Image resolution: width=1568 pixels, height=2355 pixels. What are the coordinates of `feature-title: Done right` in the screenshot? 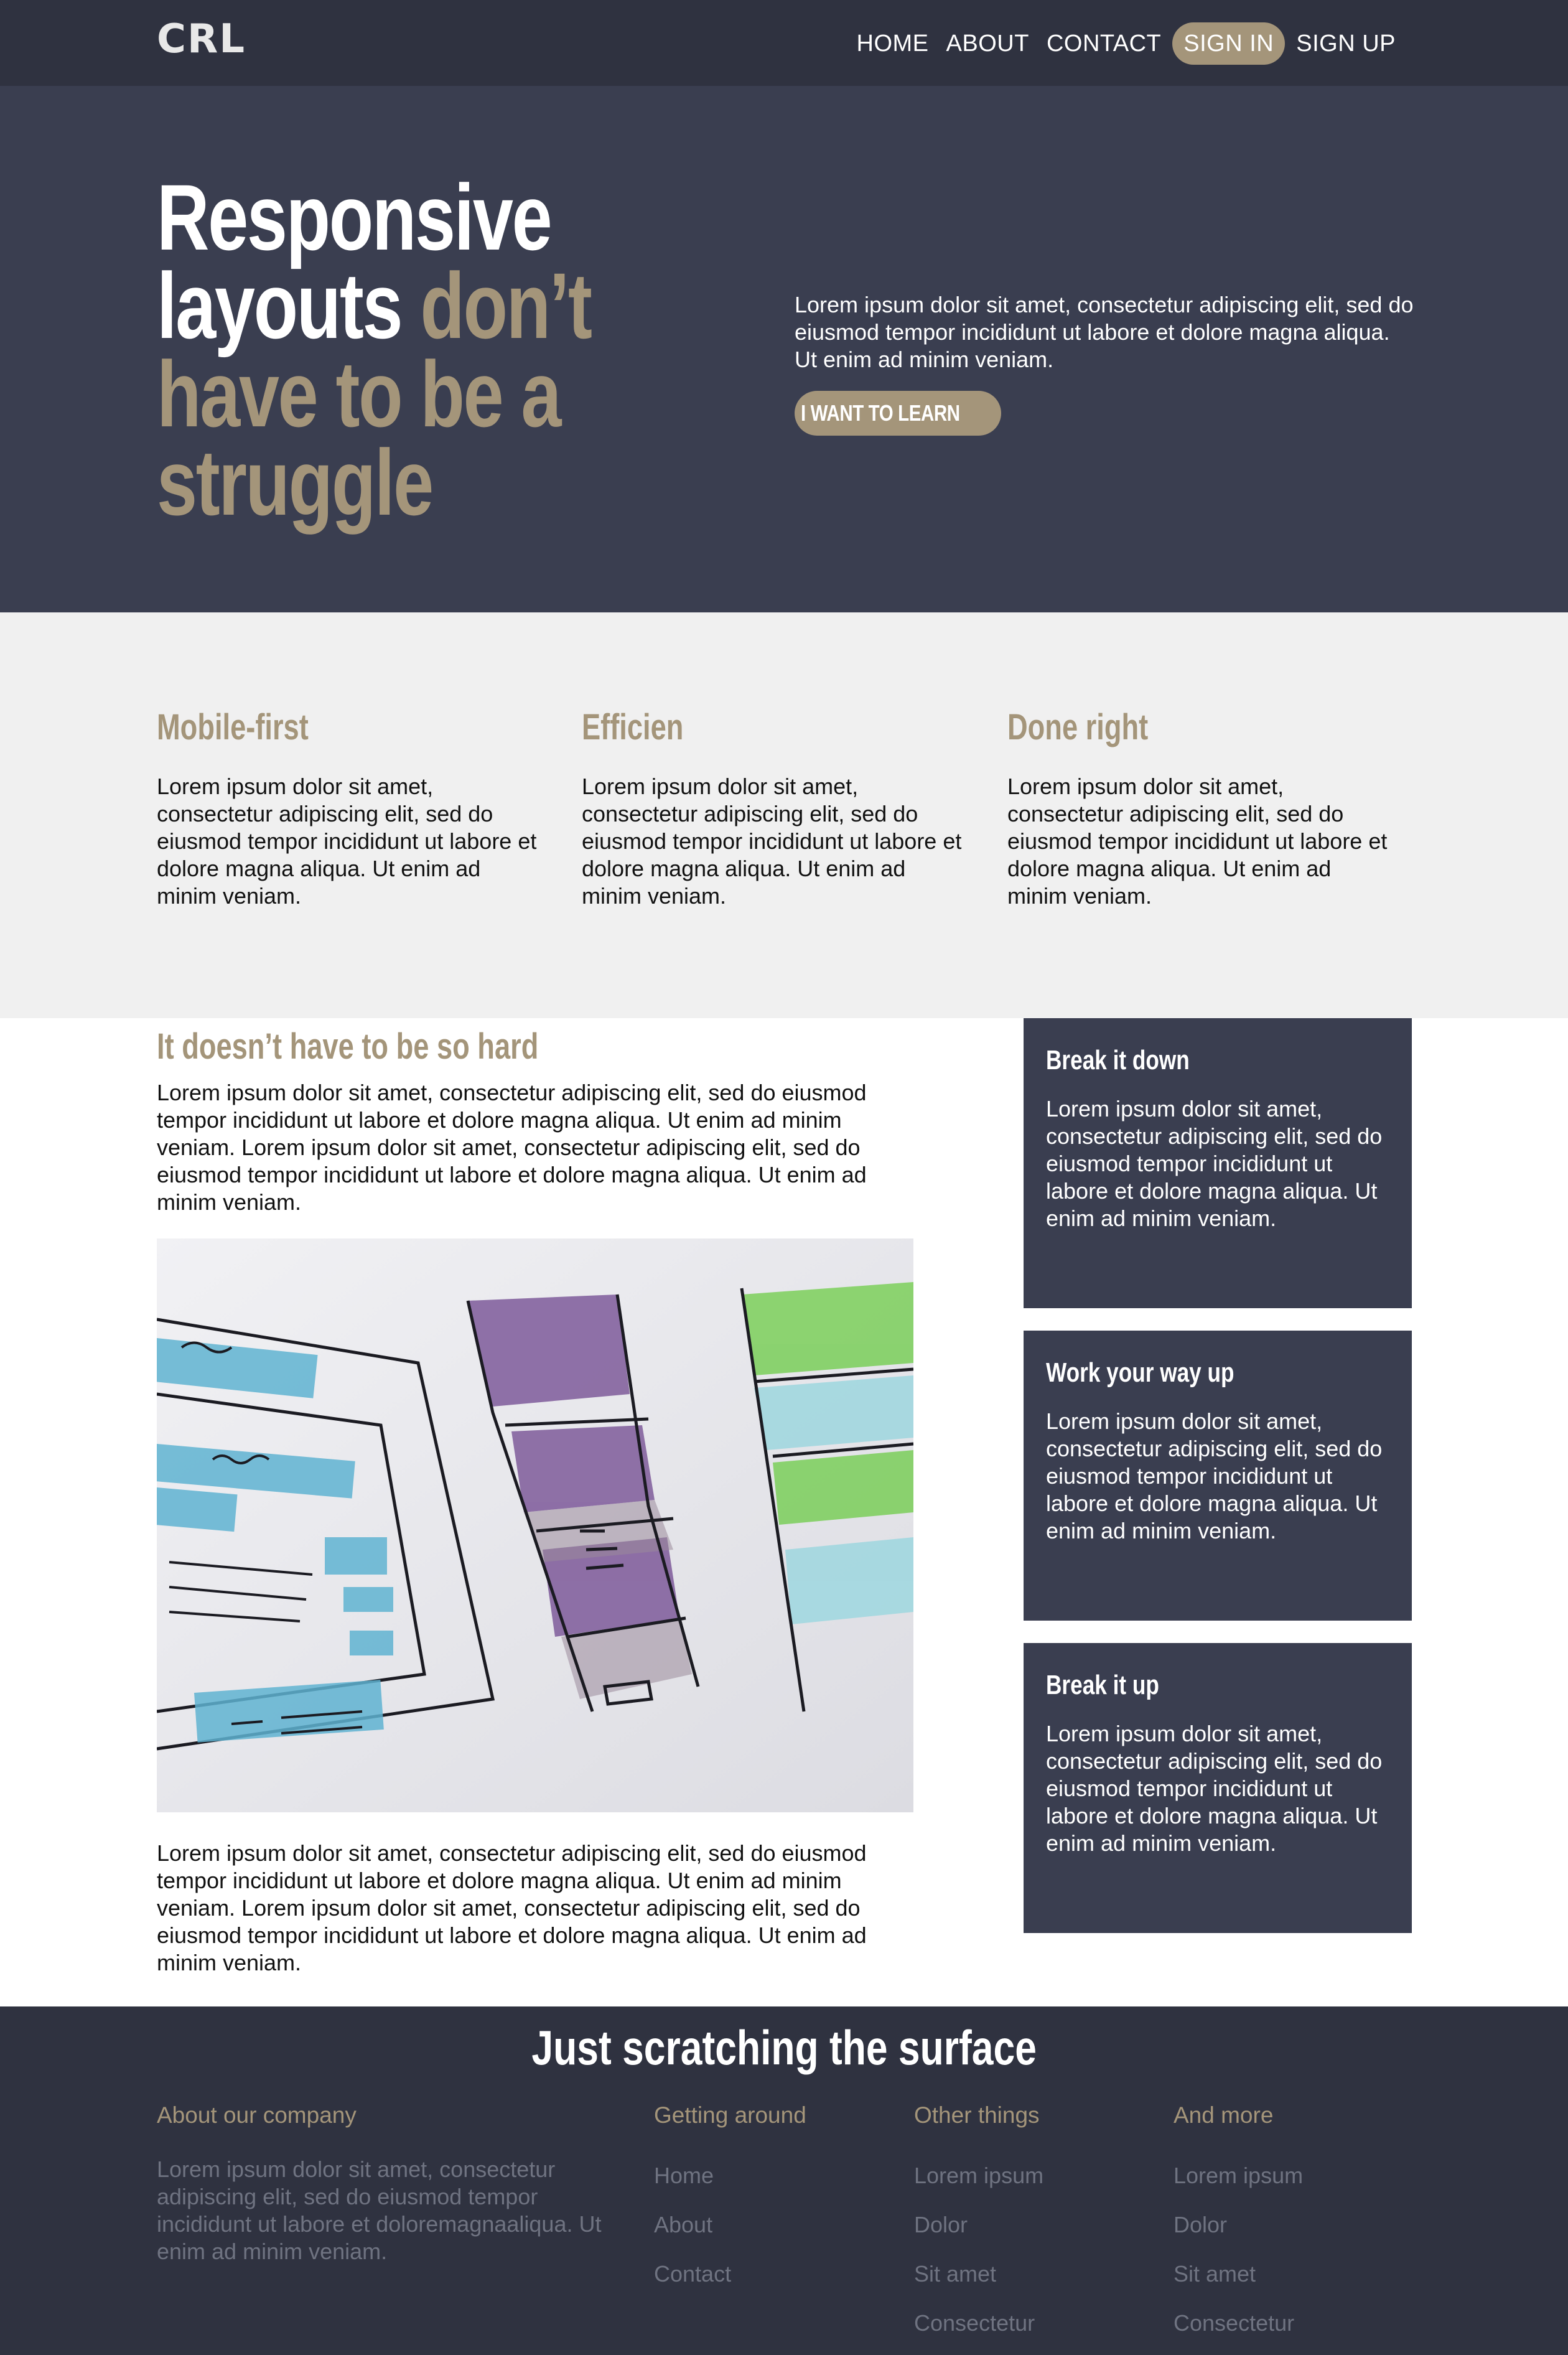 It's located at (1078, 727).